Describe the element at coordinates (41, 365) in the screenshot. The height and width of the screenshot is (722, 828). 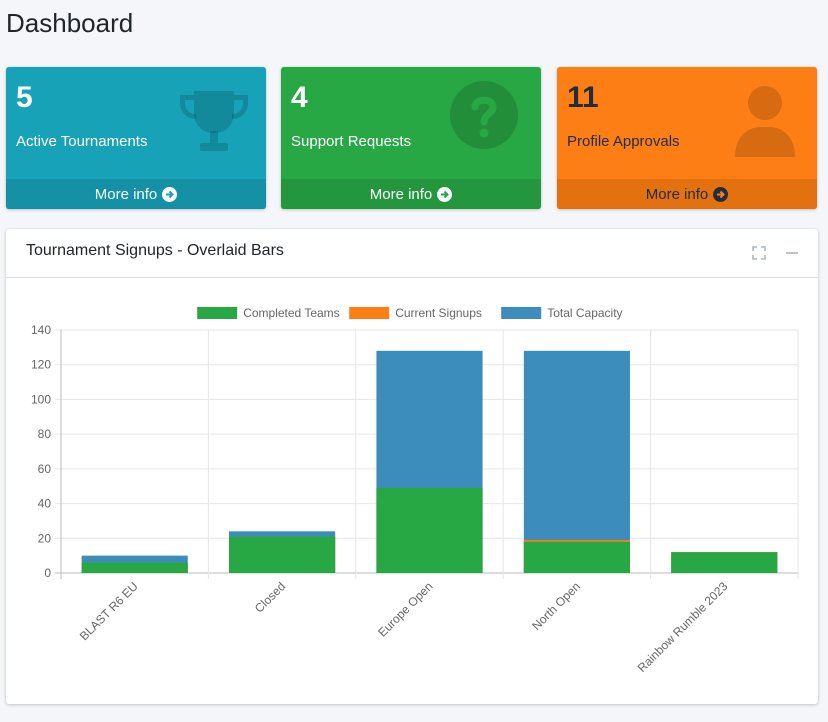
I see `y-tick-label: 120` at that location.